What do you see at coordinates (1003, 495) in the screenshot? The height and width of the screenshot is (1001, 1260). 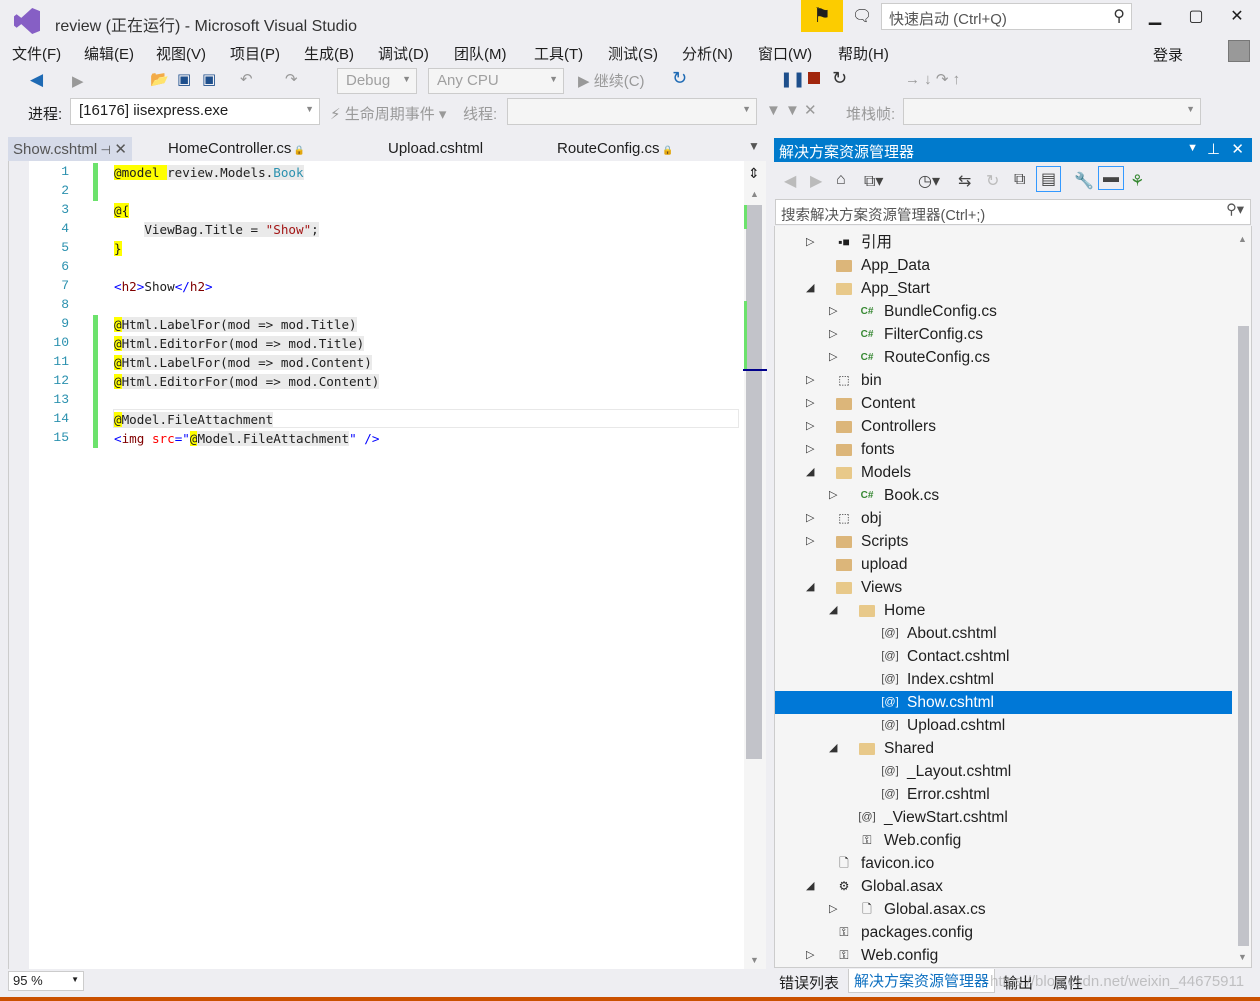 I see `tree-item: ▷ C# Book.cs` at bounding box center [1003, 495].